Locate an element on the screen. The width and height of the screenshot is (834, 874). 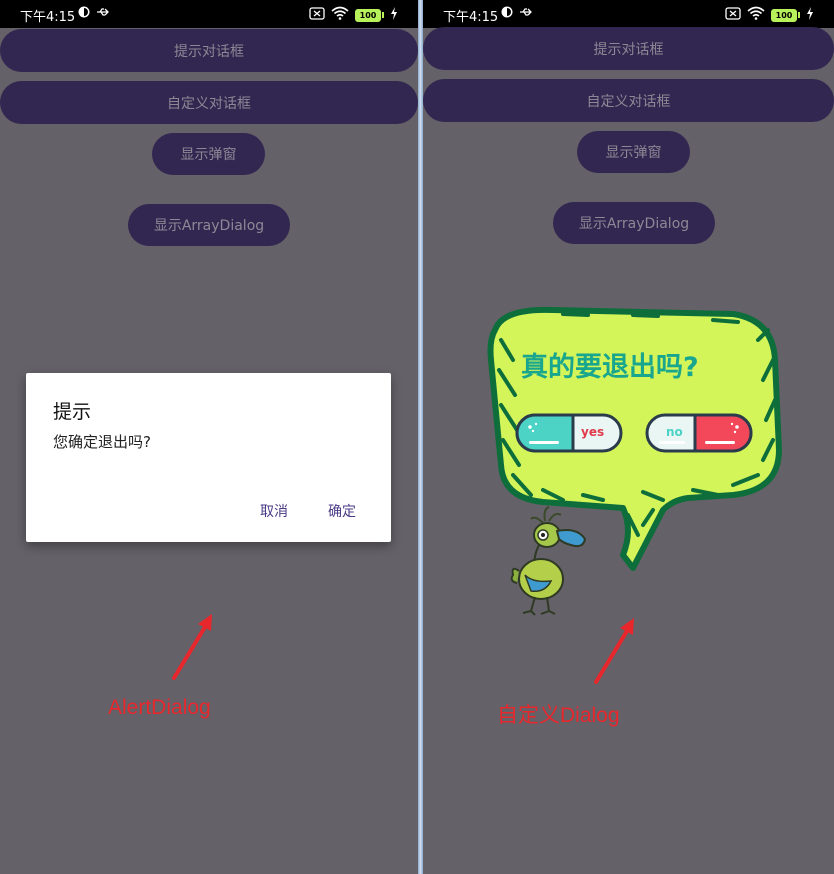
yes-label: yes is located at coordinates (593, 432).